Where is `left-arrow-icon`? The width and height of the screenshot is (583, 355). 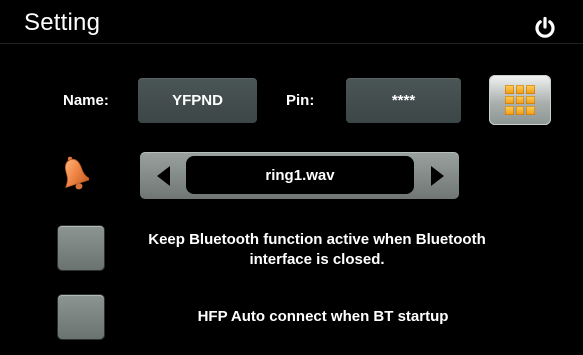
left-arrow-icon is located at coordinates (163, 175).